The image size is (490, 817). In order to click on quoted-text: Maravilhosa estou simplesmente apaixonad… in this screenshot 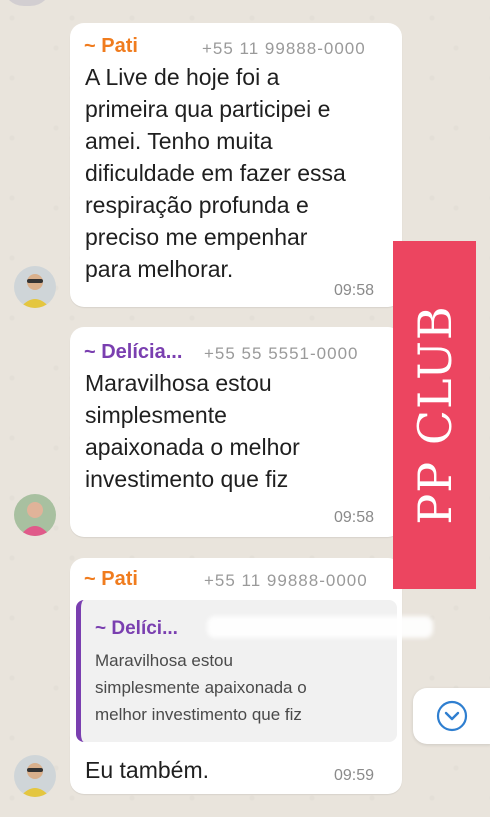, I will do `click(201, 687)`.